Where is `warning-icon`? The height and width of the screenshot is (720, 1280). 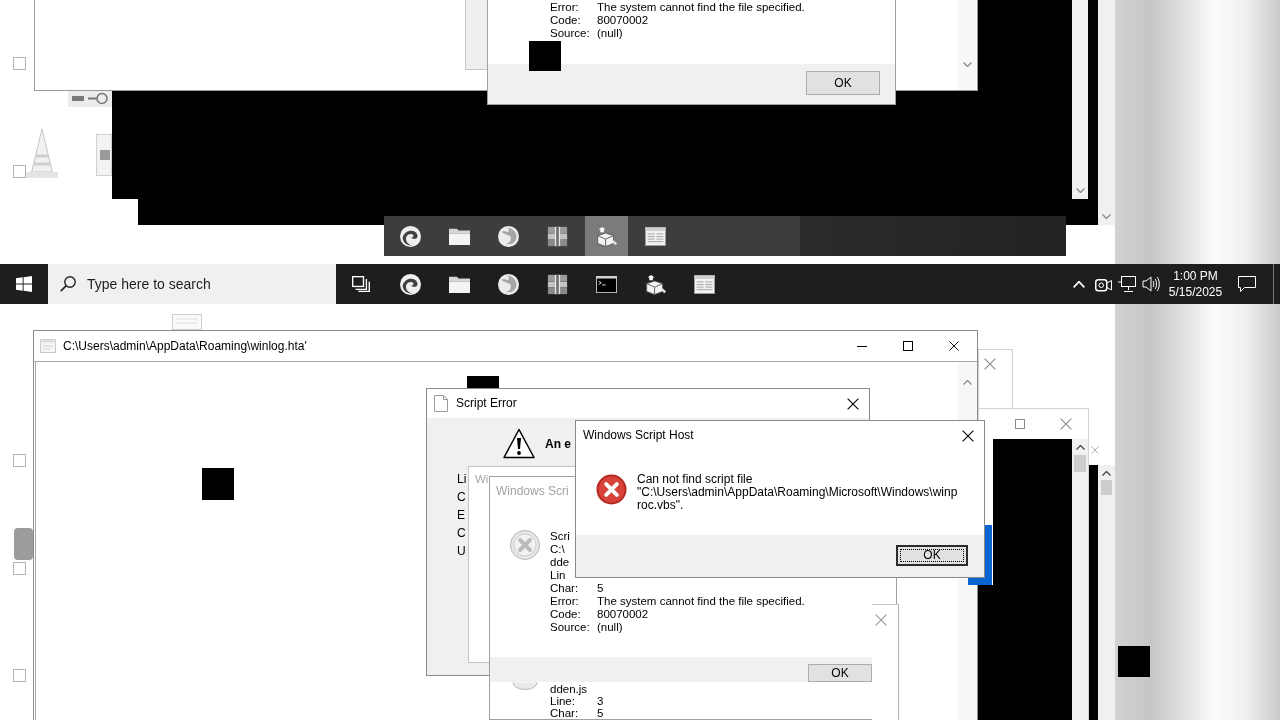
warning-icon is located at coordinates (519, 444).